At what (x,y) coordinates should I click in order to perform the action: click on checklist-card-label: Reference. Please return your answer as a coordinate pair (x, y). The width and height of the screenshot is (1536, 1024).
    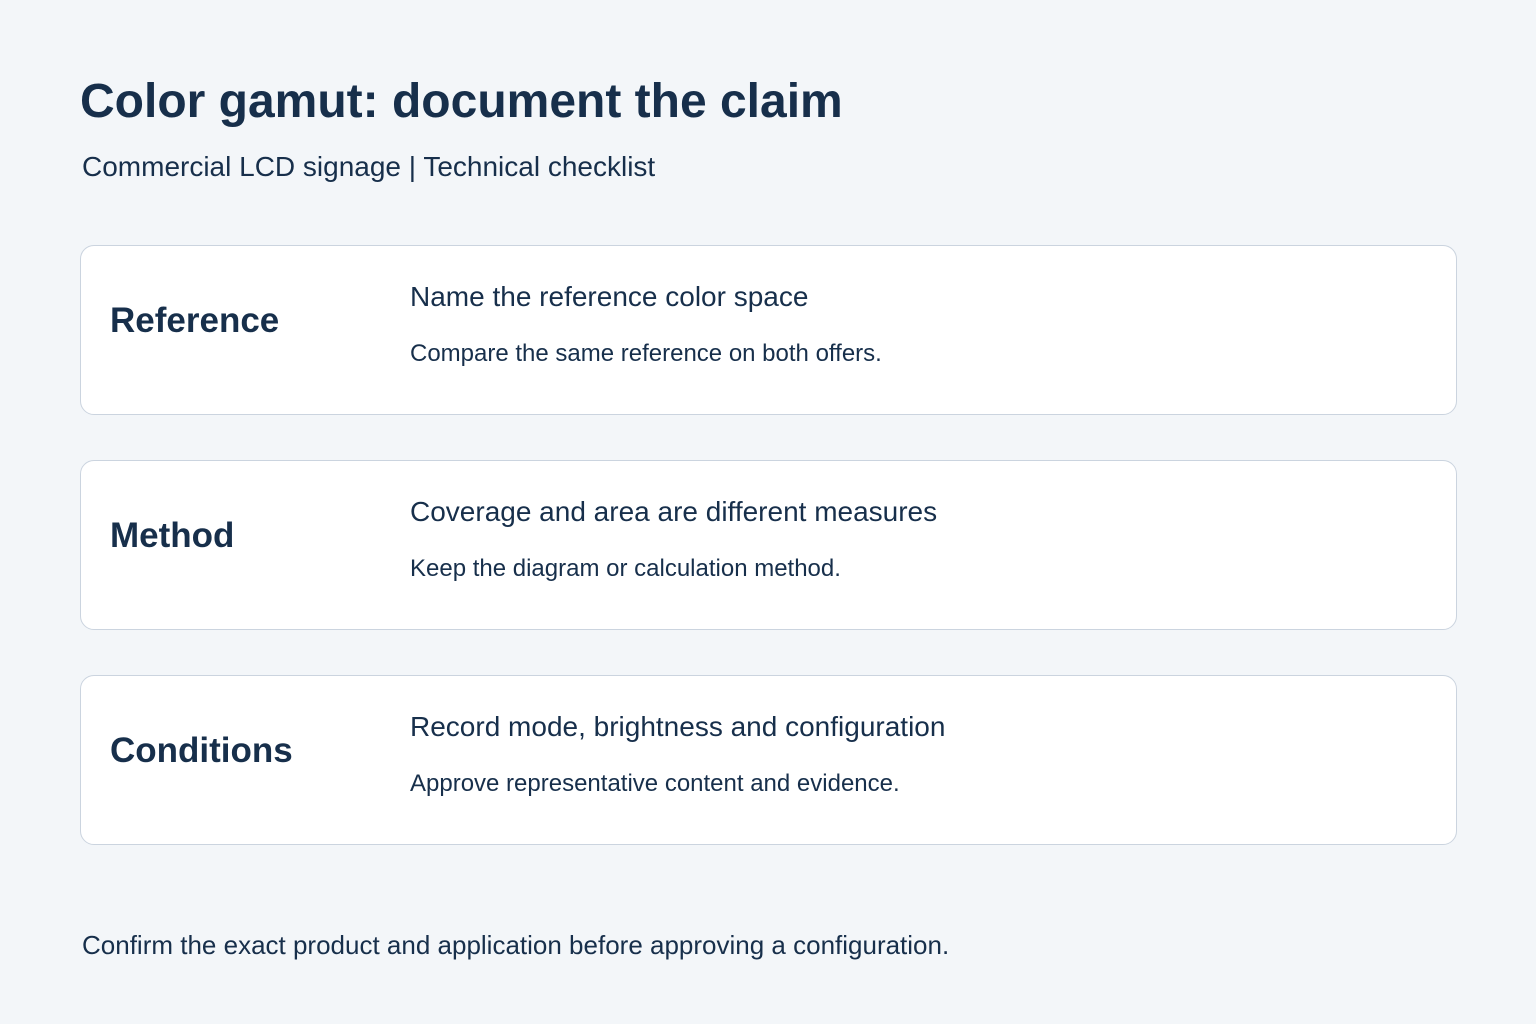
    Looking at the image, I should click on (195, 320).